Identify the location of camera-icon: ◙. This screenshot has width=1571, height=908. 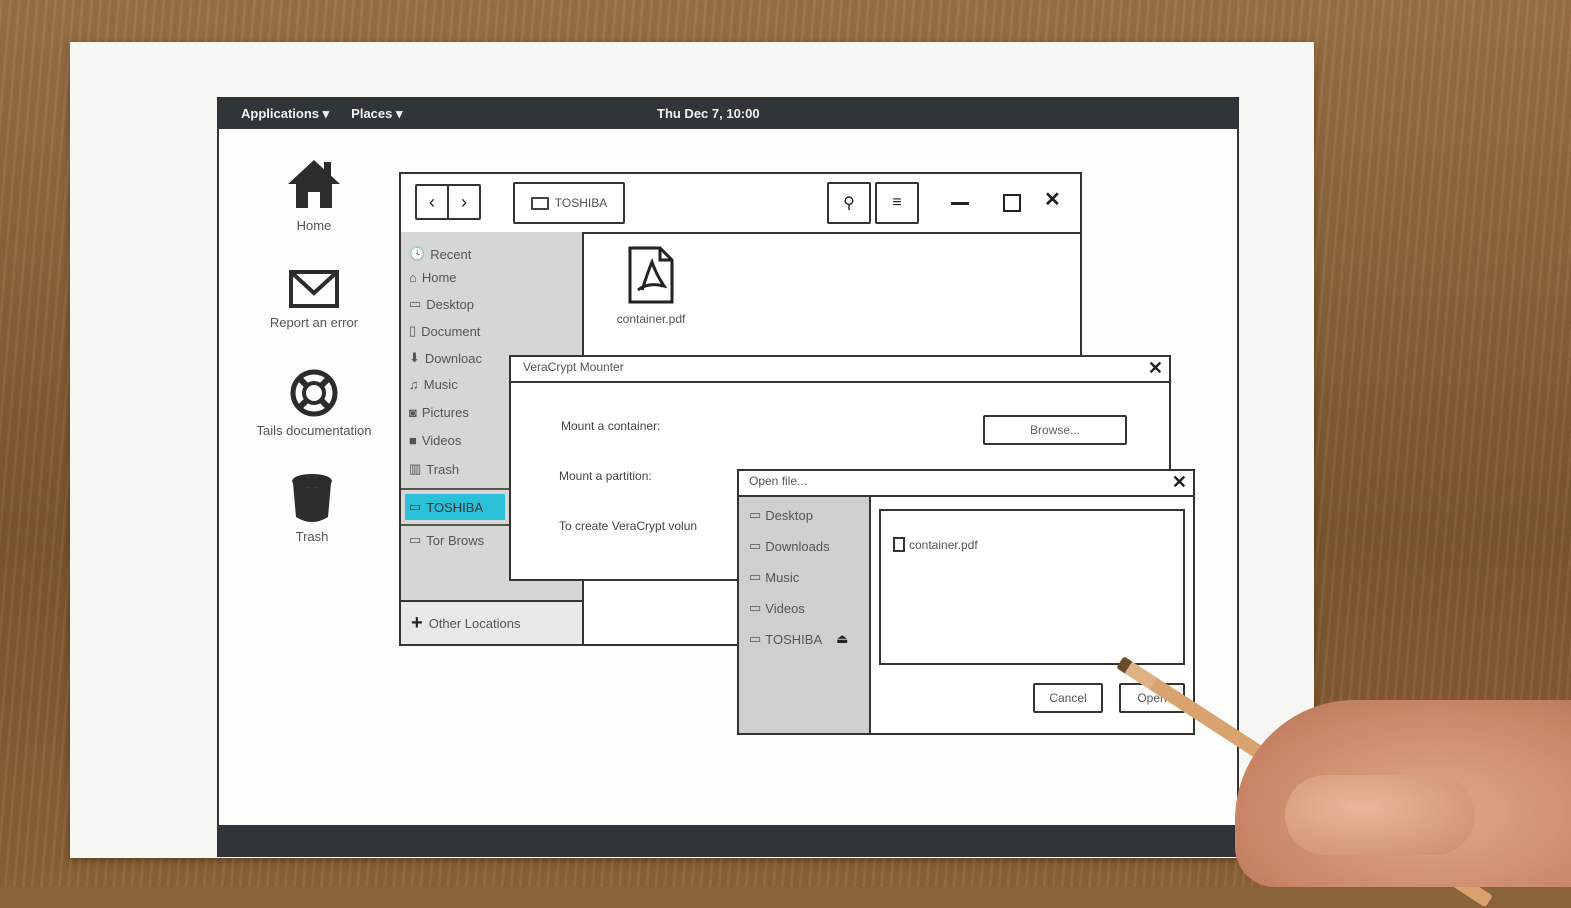
(413, 412).